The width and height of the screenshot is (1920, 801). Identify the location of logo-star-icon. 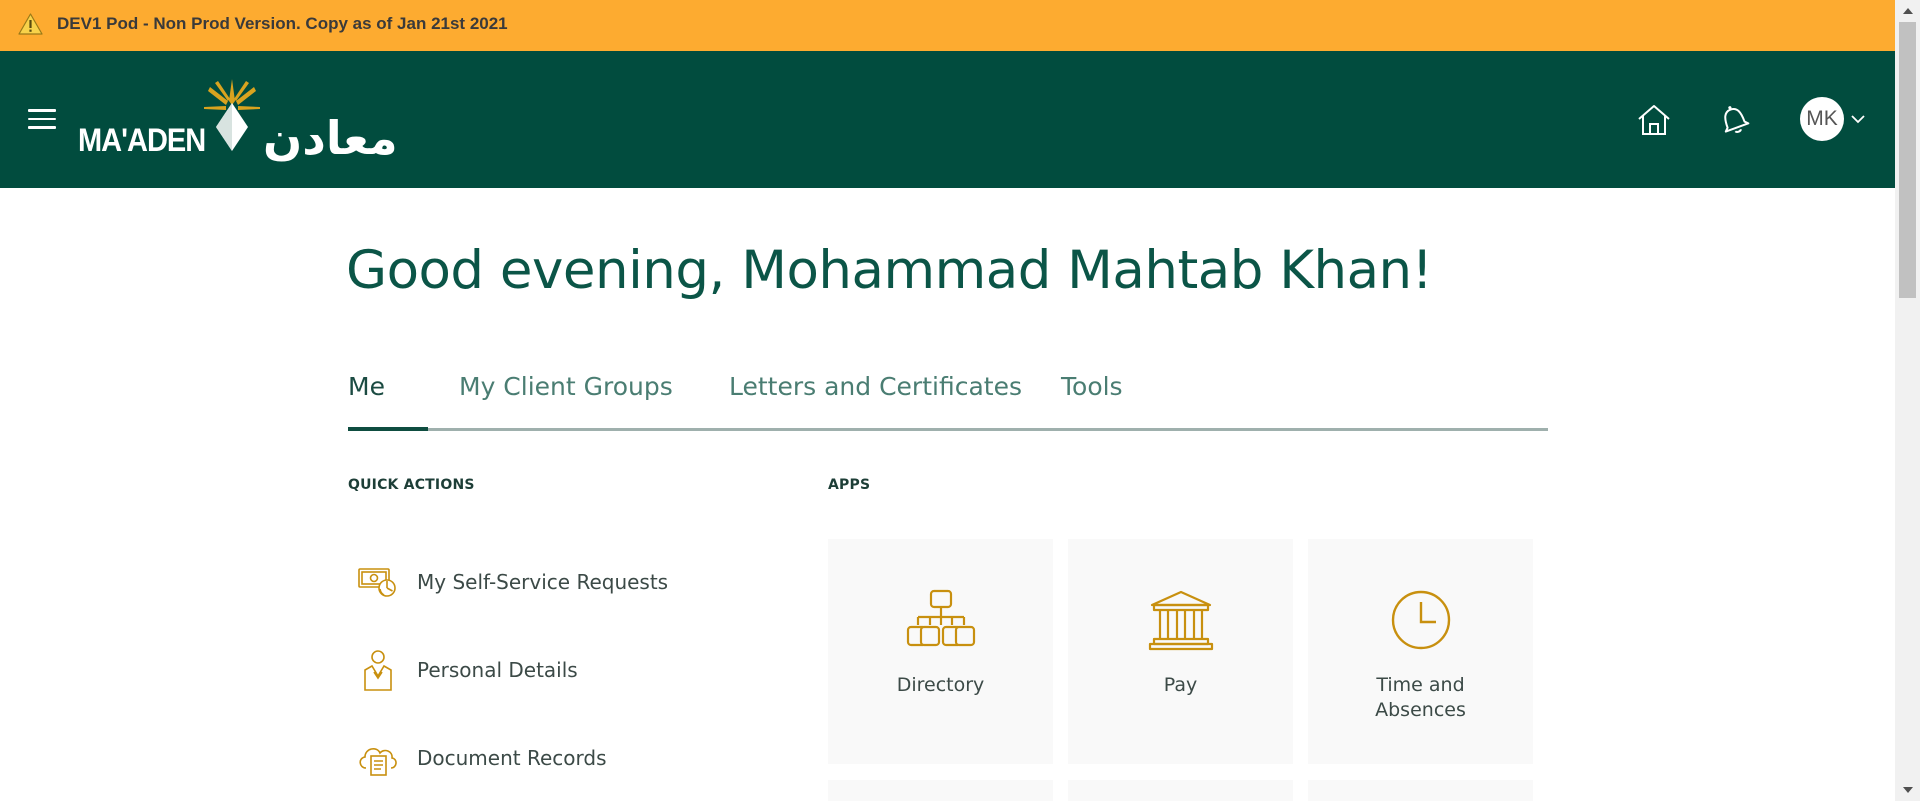
(232, 115).